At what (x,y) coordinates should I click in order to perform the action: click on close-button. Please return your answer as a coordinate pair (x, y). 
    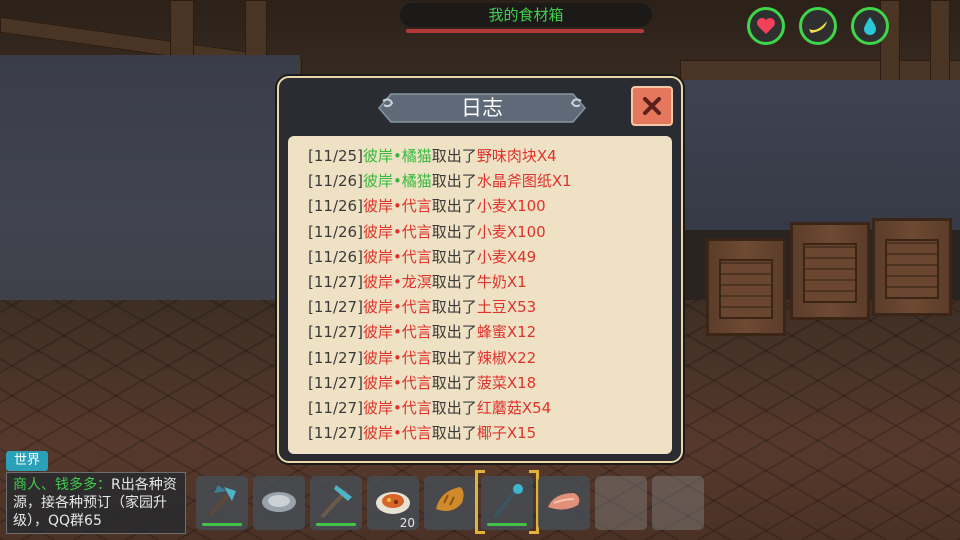
    Looking at the image, I should click on (652, 106).